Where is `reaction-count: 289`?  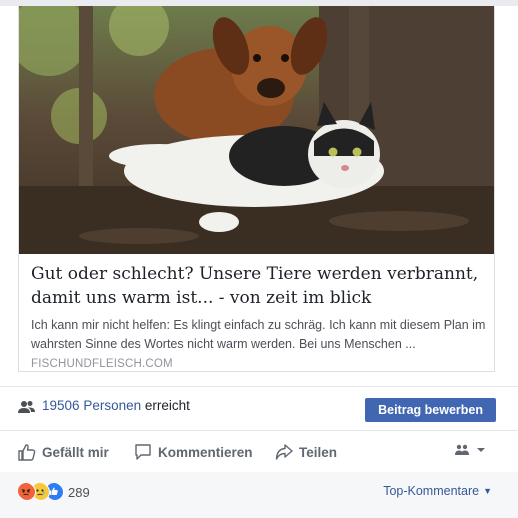 reaction-count: 289 is located at coordinates (79, 492).